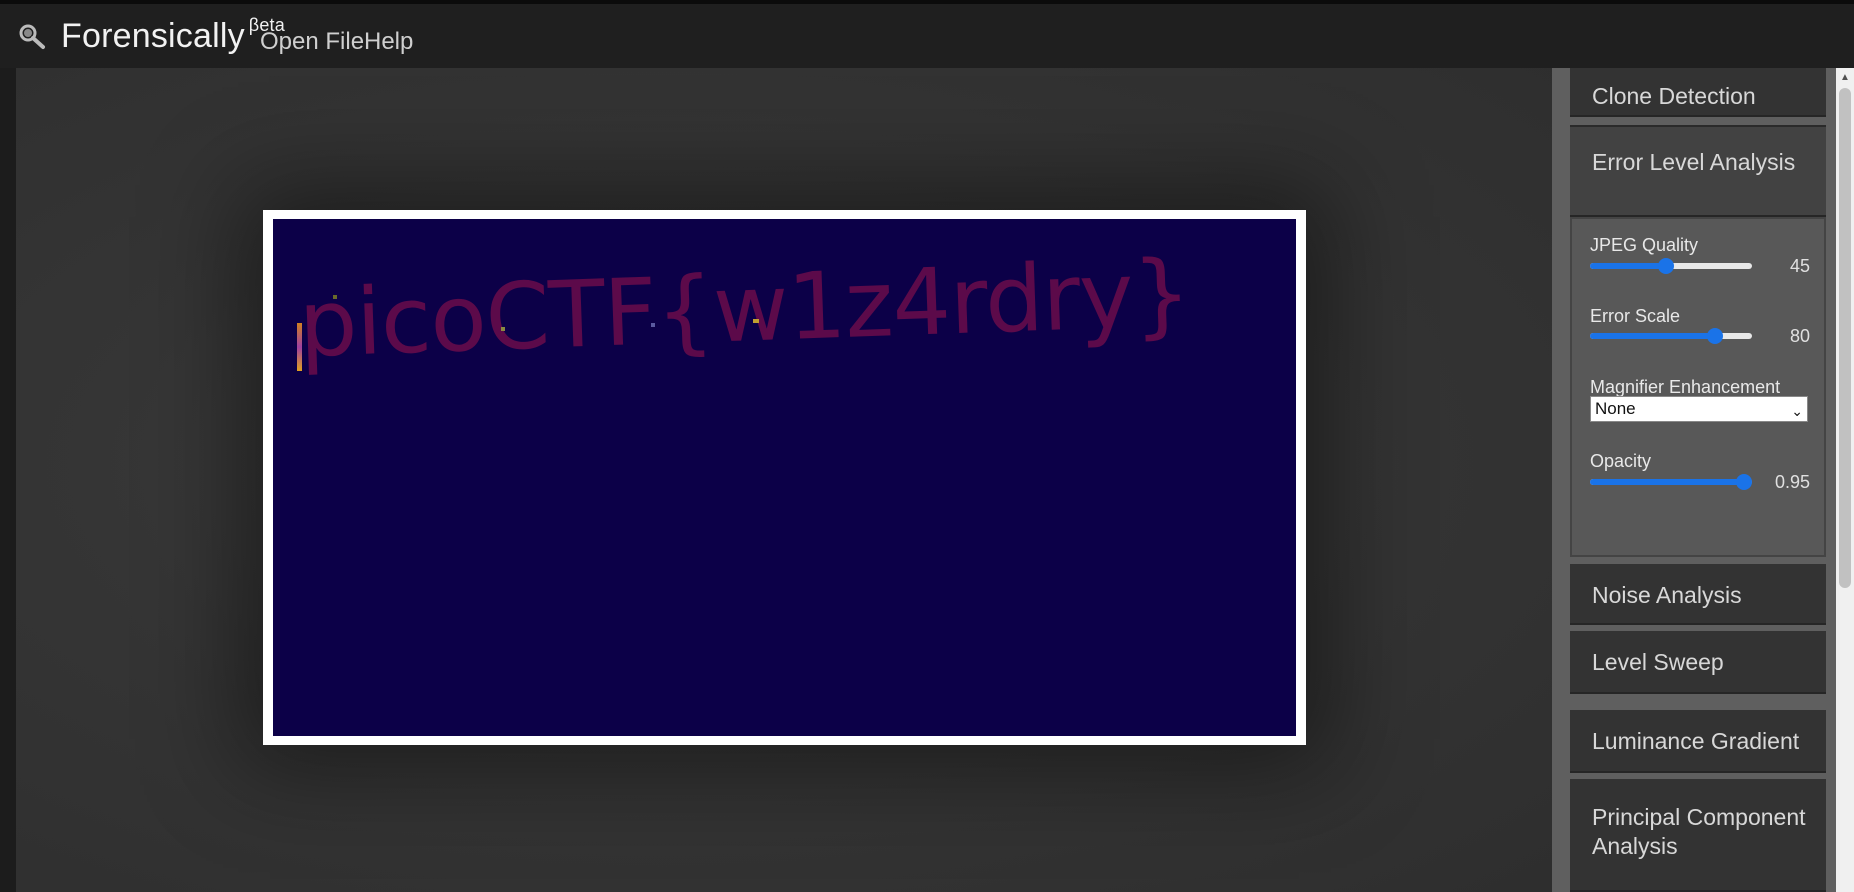 The height and width of the screenshot is (892, 1854). Describe the element at coordinates (1845, 338) in the screenshot. I see `scroll-thumb` at that location.